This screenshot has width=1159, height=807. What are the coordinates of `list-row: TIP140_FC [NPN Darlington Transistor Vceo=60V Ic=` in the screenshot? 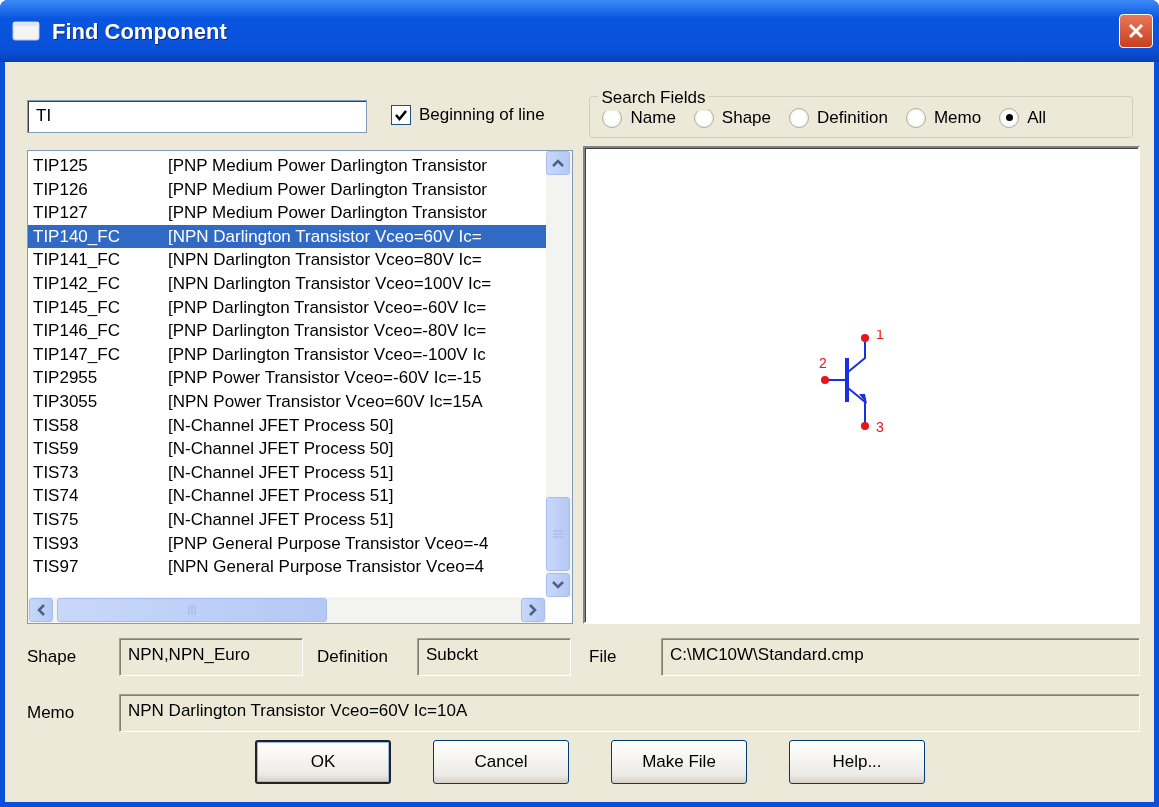 It's located at (287, 236).